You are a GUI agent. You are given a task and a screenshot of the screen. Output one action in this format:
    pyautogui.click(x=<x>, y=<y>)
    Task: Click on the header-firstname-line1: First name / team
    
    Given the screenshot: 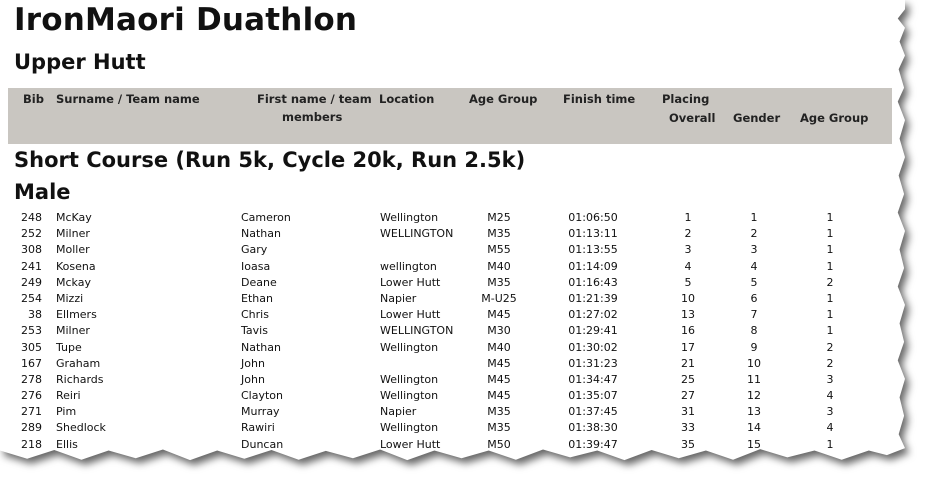 What is the action you would take?
    pyautogui.click(x=314, y=99)
    